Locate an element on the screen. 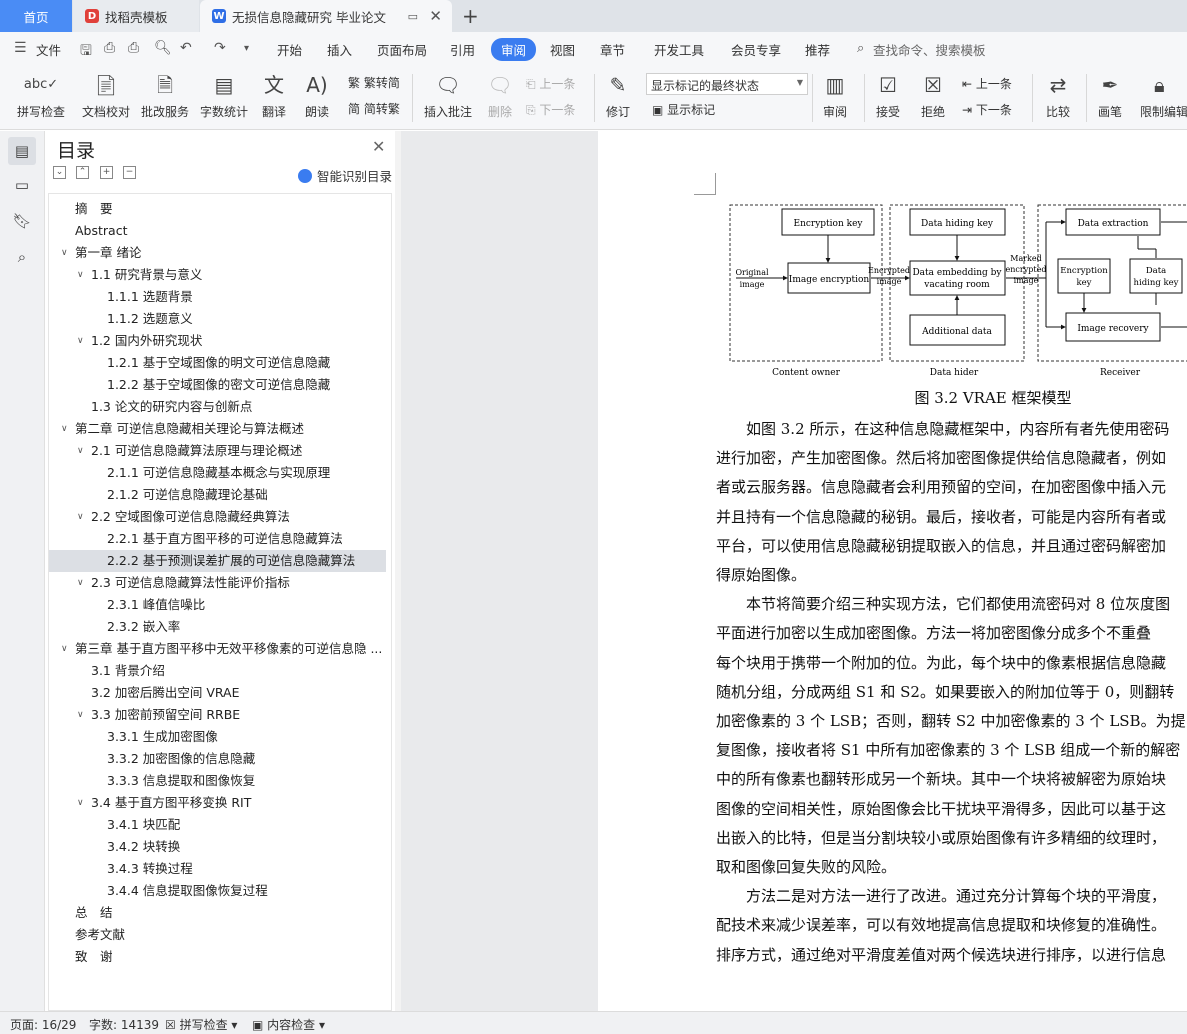 This screenshot has height=1034, width=1187. toc-item: 3.4.2 块转换 is located at coordinates (217, 847).